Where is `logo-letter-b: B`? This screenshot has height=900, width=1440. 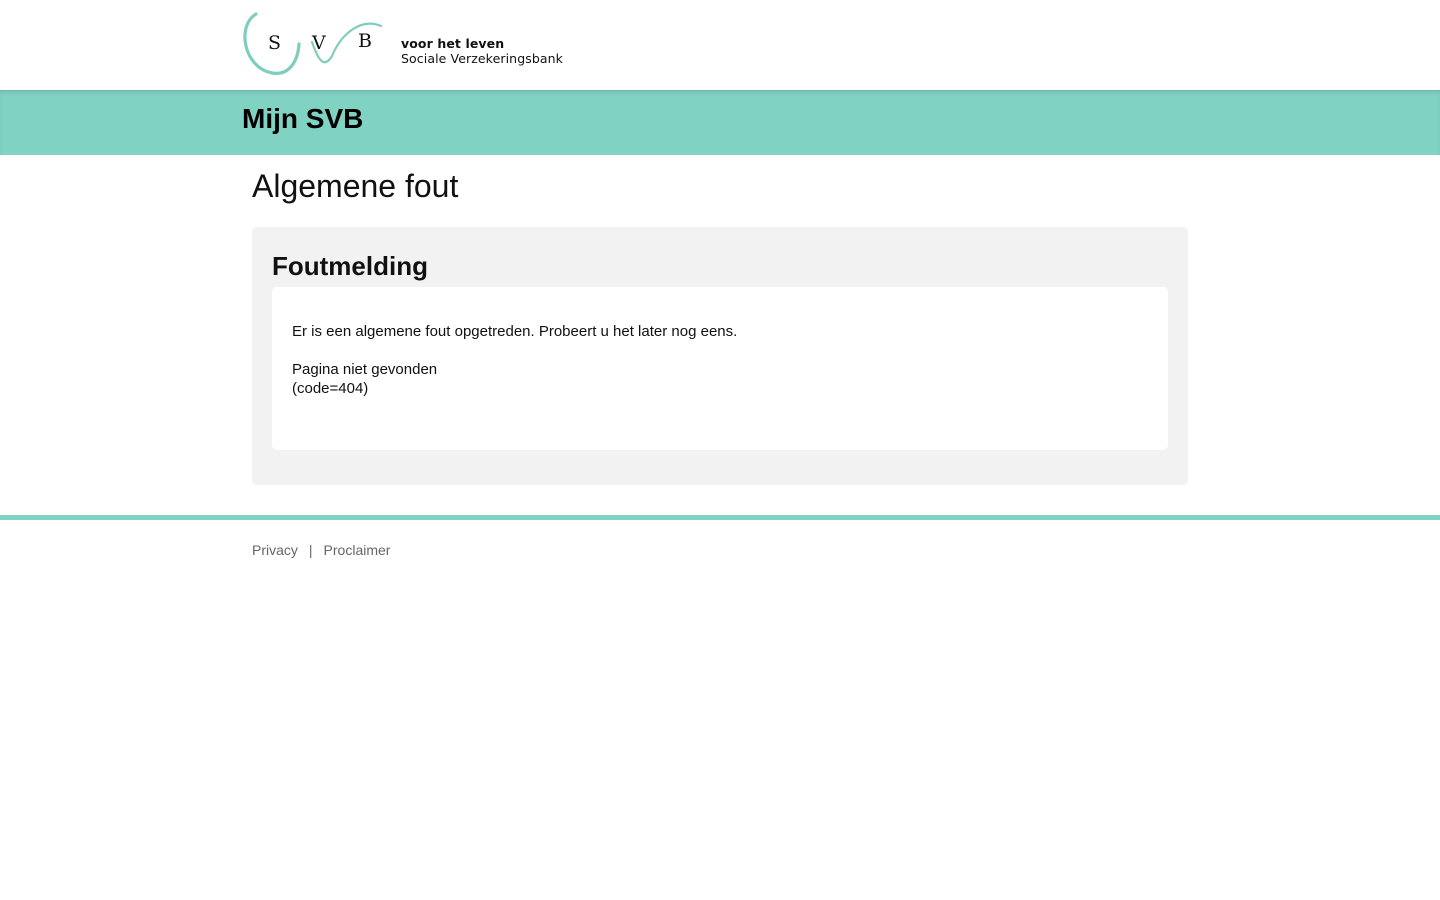
logo-letter-b: B is located at coordinates (365, 41).